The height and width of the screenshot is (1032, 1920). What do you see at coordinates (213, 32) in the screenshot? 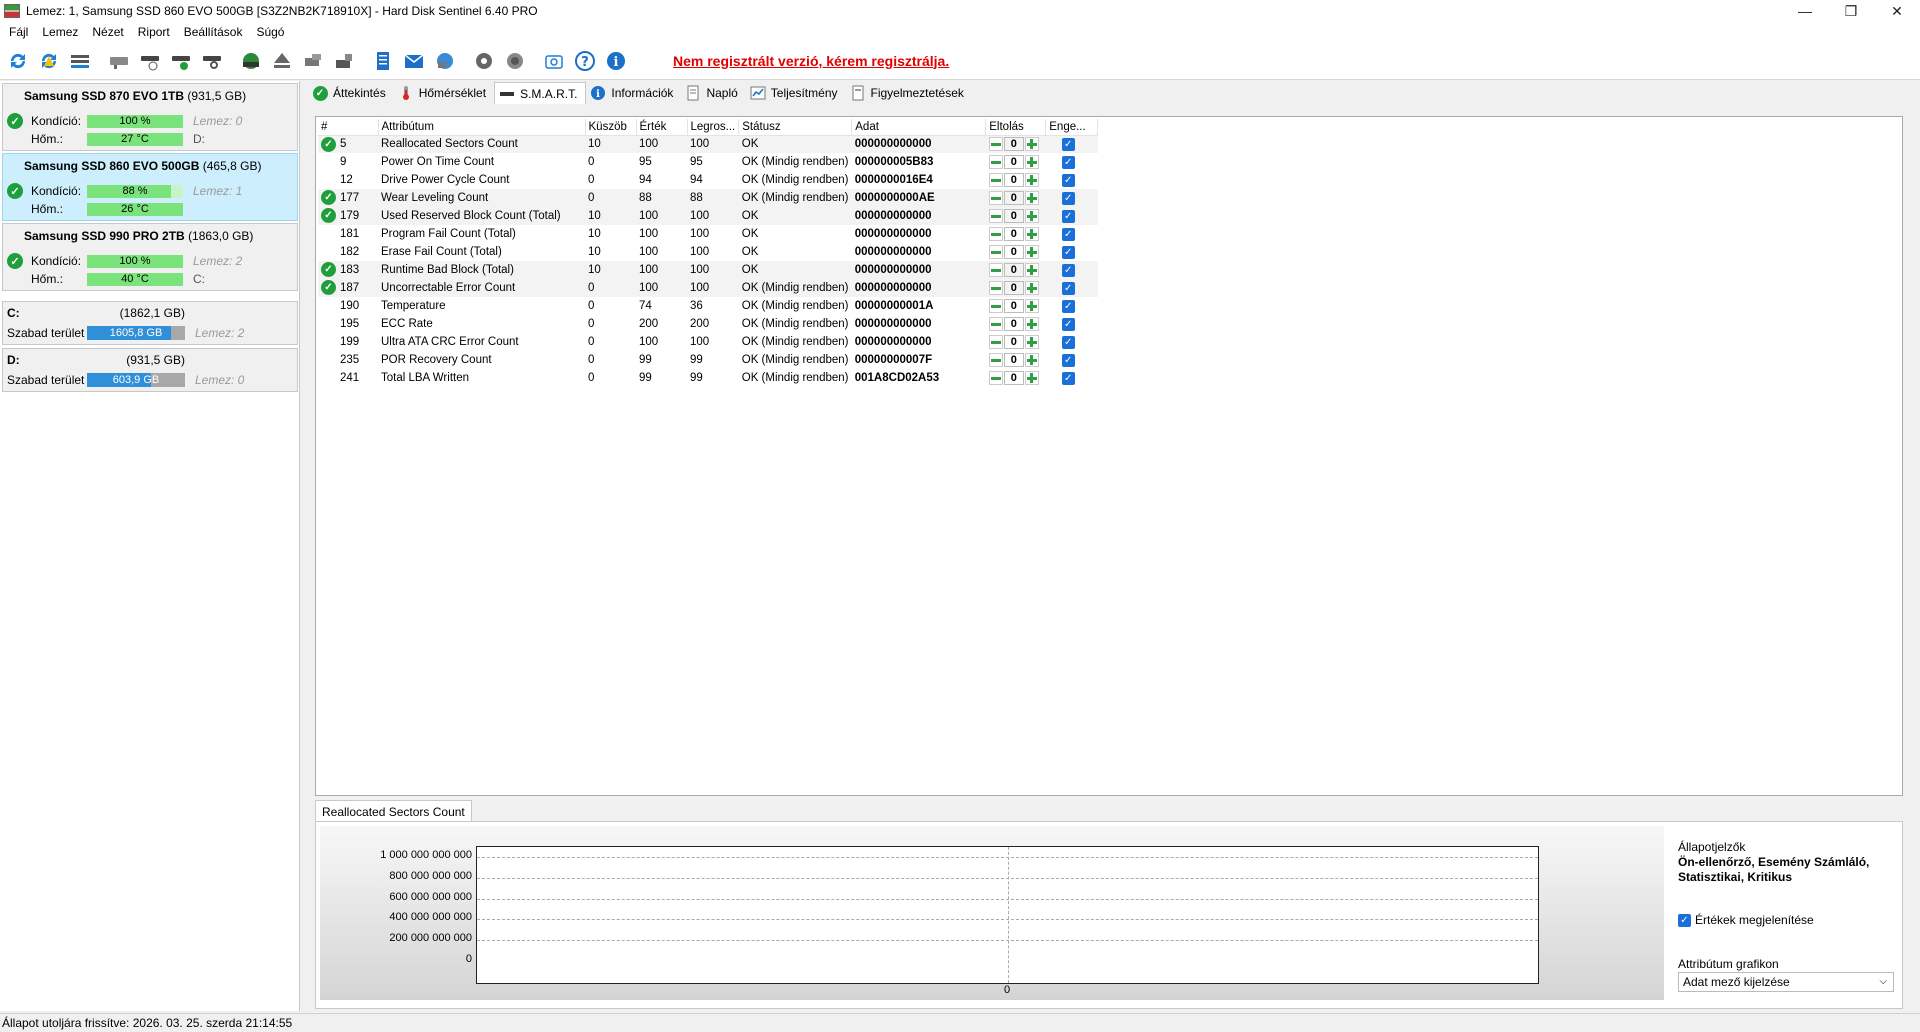
I see `menu-settings: Beállítások` at bounding box center [213, 32].